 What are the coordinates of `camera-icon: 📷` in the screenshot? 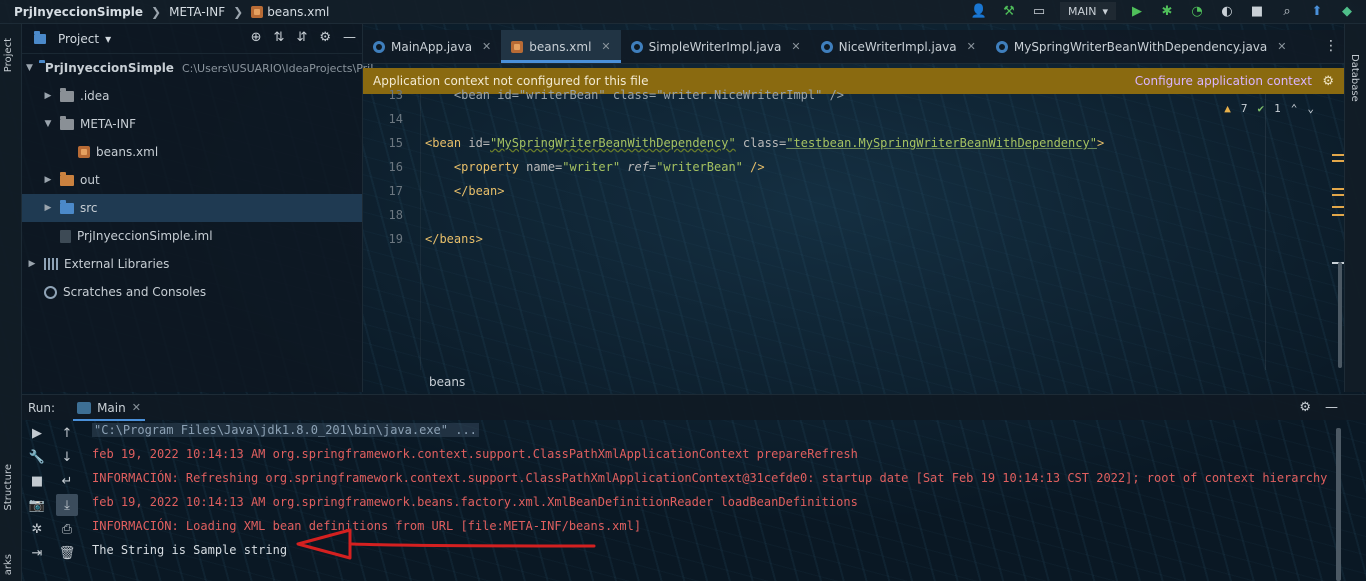 It's located at (37, 505).